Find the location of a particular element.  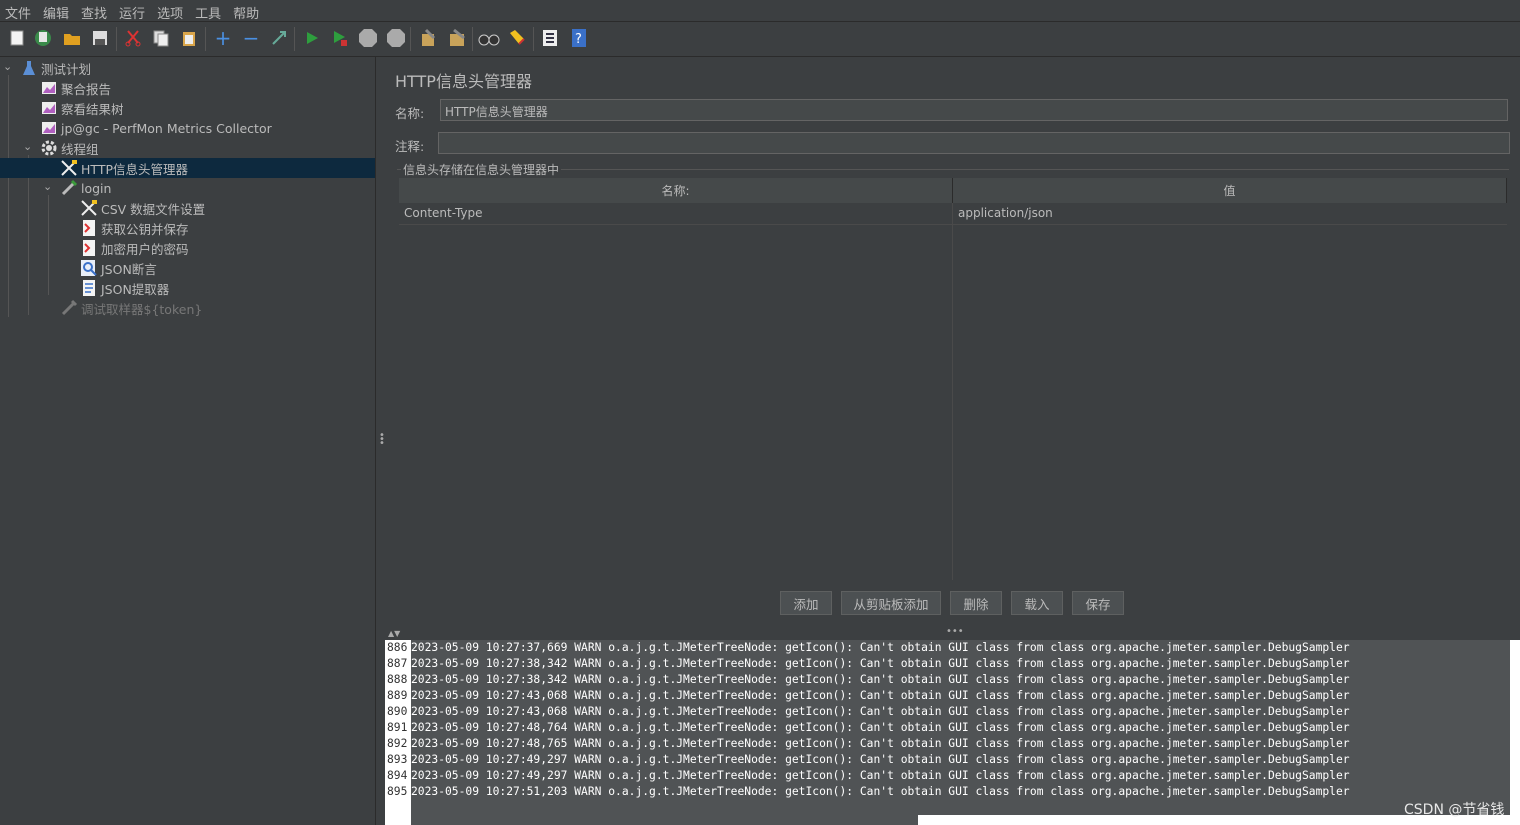

save-icon is located at coordinates (100, 38).